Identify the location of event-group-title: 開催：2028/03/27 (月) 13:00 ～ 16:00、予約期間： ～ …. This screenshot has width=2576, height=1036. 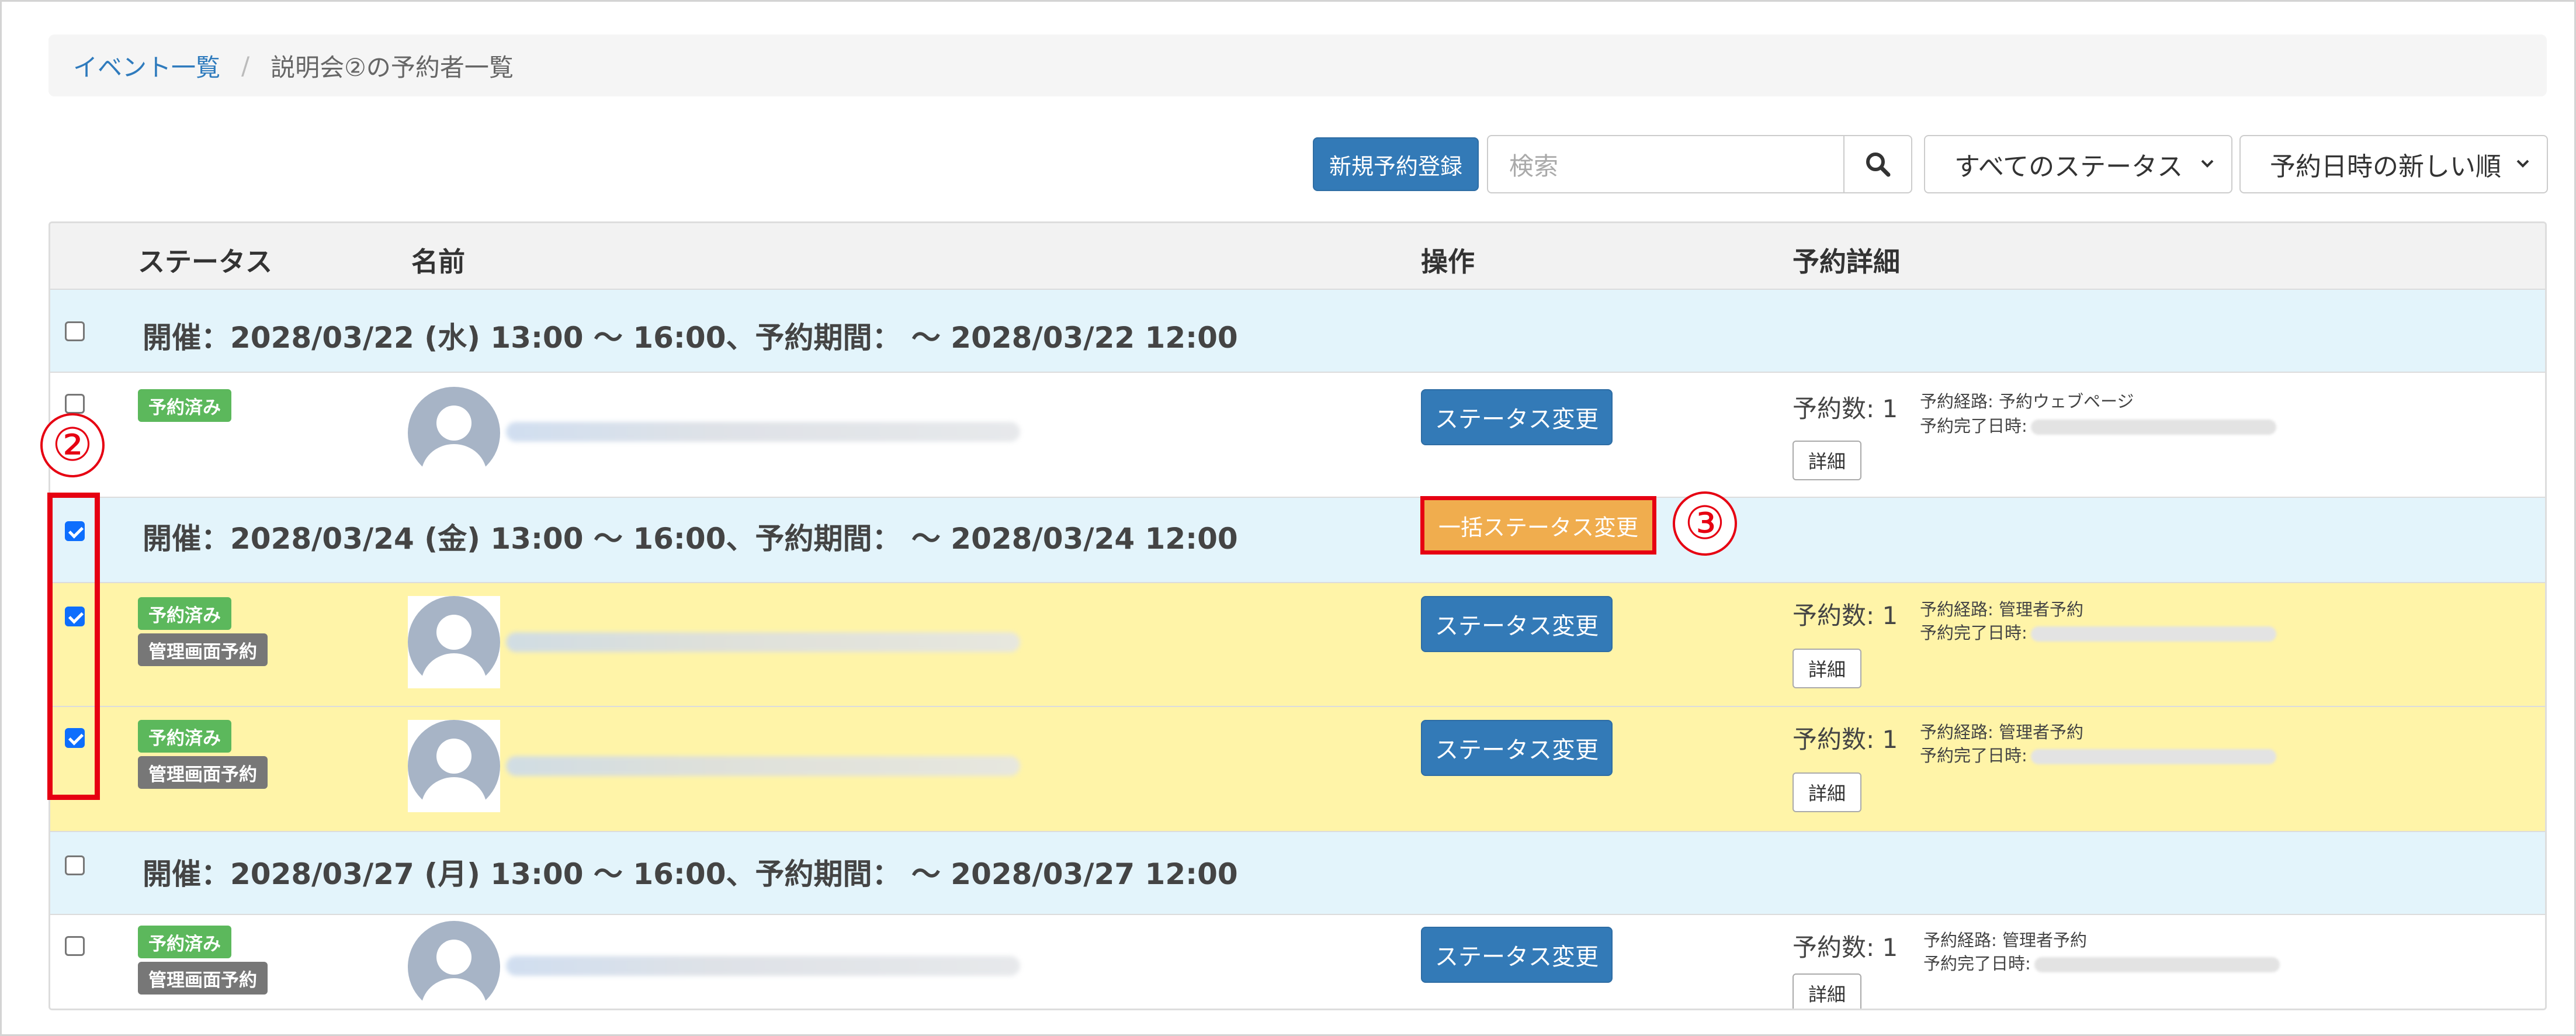
(690, 874).